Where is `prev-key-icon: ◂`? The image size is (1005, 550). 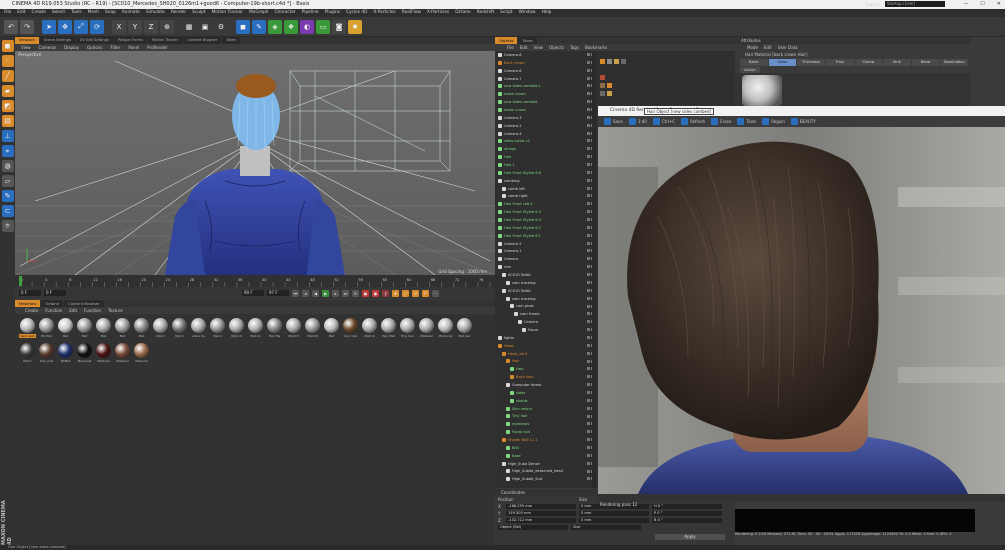
prev-key-icon: ◂ is located at coordinates (305, 293).